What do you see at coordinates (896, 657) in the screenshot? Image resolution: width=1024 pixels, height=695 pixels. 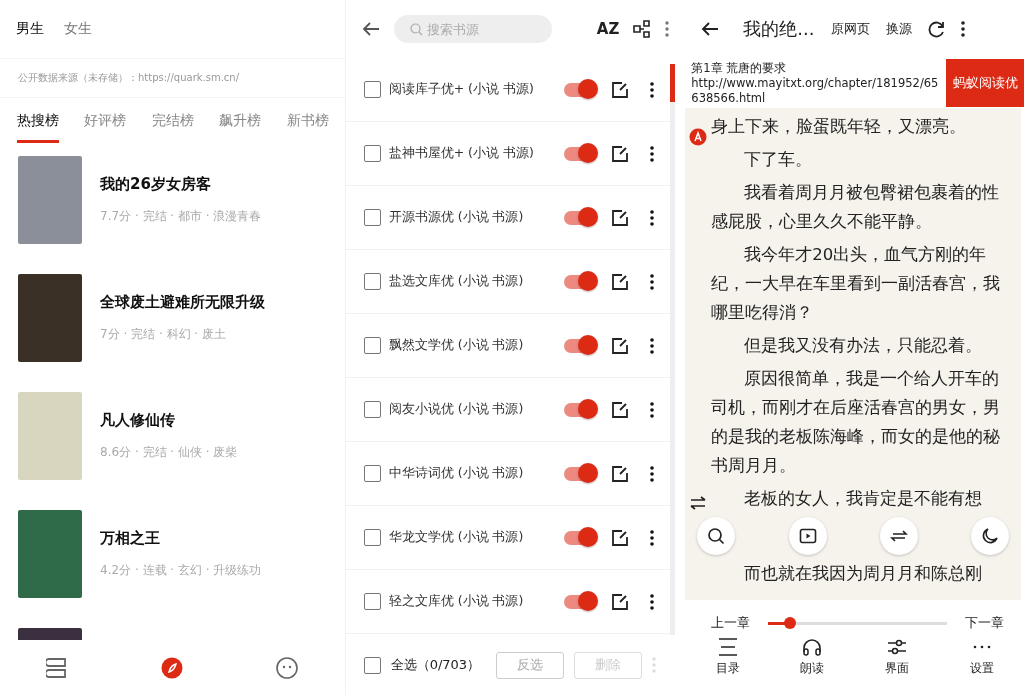 I see `menu-item: 界面` at bounding box center [896, 657].